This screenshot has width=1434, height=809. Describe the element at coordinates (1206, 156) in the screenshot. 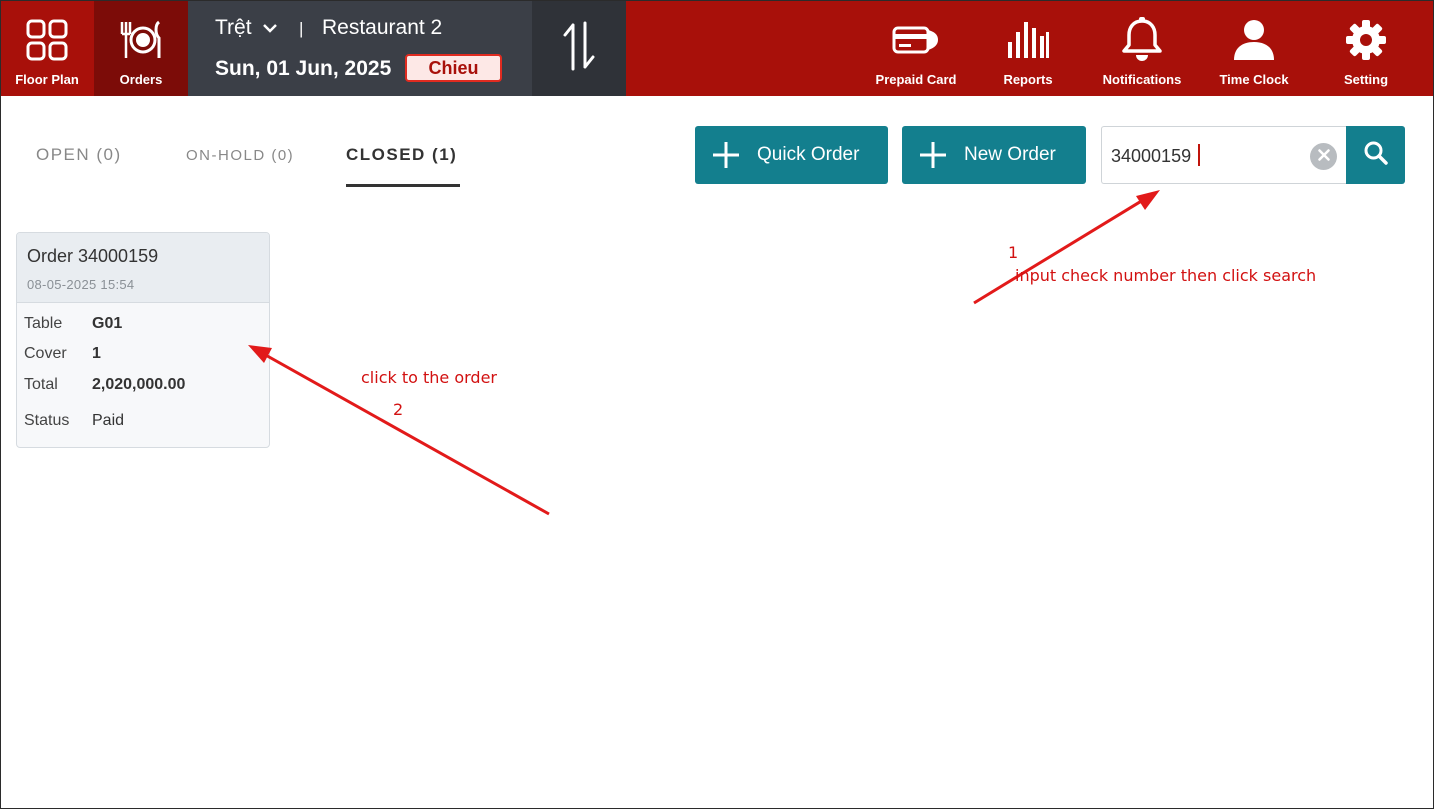

I see `search-input` at that location.